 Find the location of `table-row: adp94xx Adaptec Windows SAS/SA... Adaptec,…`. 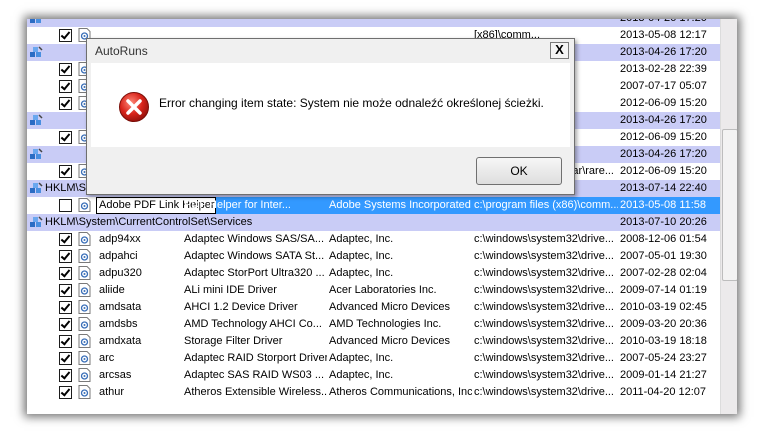

table-row: adp94xx Adaptec Windows SAS/SA... Adaptec,… is located at coordinates (373, 239).